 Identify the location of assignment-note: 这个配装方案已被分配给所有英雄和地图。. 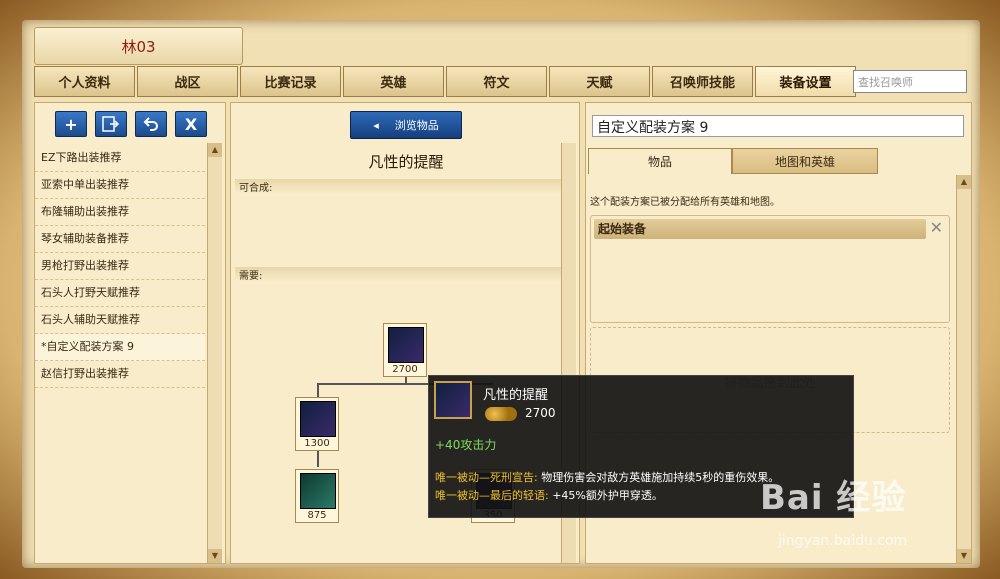
(685, 202).